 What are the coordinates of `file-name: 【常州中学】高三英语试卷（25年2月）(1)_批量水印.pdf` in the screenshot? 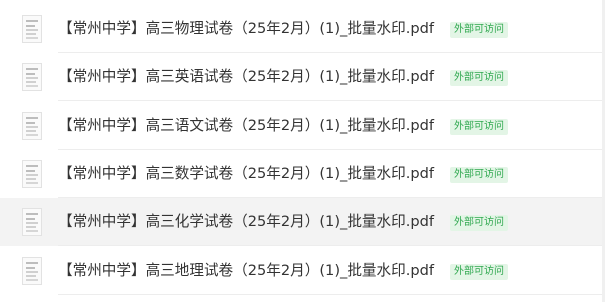 It's located at (246, 77).